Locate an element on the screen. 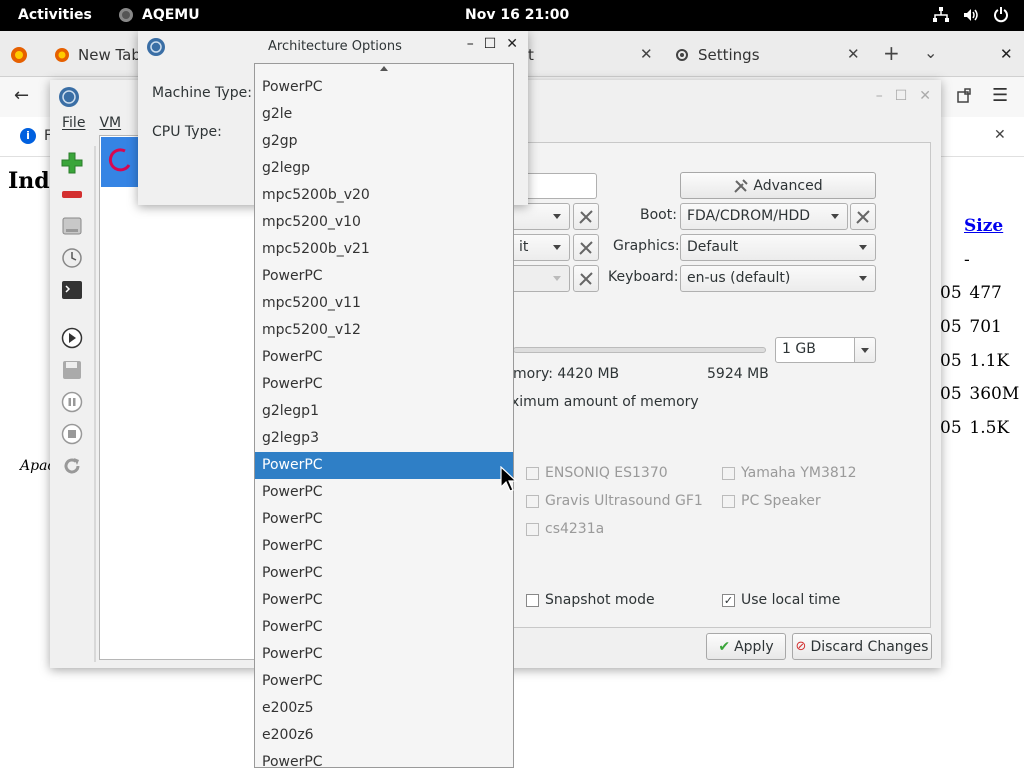 This screenshot has height=768, width=1024. memory-slider-track is located at coordinates (639, 350).